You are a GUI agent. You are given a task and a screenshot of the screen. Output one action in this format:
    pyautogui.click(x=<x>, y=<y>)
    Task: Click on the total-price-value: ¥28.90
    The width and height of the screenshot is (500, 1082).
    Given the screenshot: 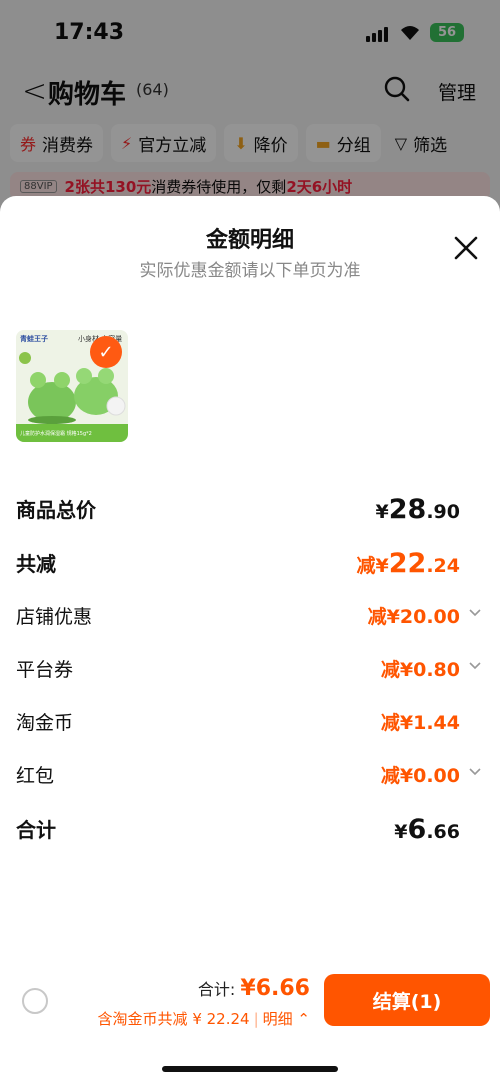 What is the action you would take?
    pyautogui.click(x=417, y=509)
    